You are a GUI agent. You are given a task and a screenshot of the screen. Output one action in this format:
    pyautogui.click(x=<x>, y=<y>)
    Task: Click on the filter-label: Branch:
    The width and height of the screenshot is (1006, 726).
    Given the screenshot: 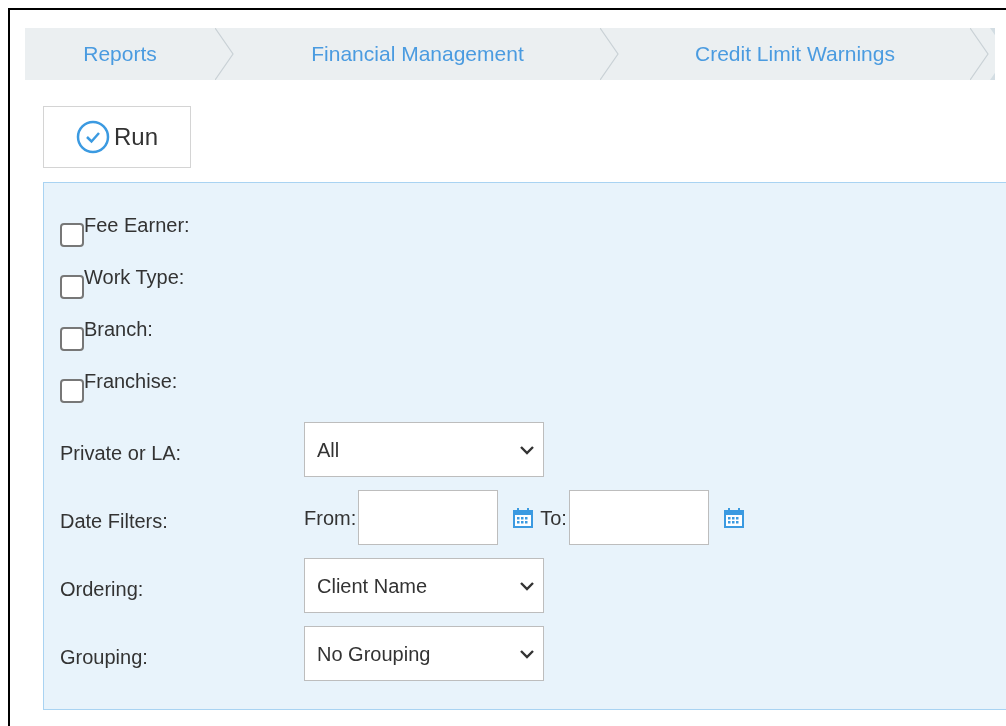 What is the action you would take?
    pyautogui.click(x=118, y=329)
    